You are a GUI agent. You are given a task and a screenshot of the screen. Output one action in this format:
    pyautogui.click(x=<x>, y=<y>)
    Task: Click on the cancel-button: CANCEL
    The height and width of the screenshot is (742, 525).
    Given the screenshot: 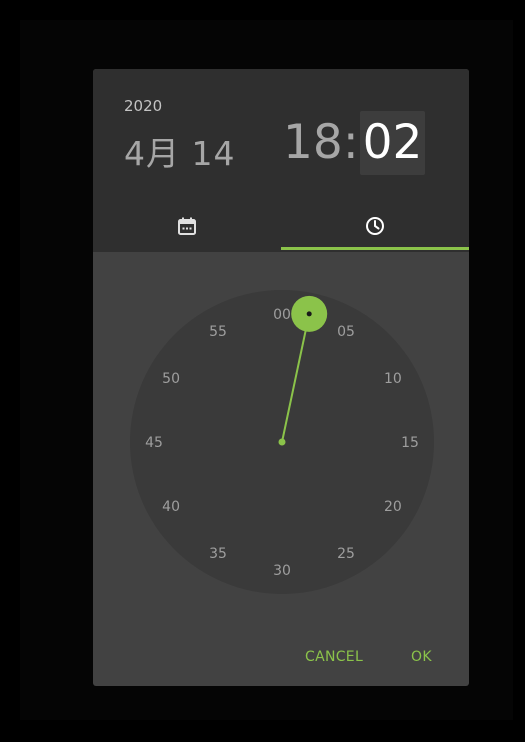 What is the action you would take?
    pyautogui.click(x=334, y=657)
    